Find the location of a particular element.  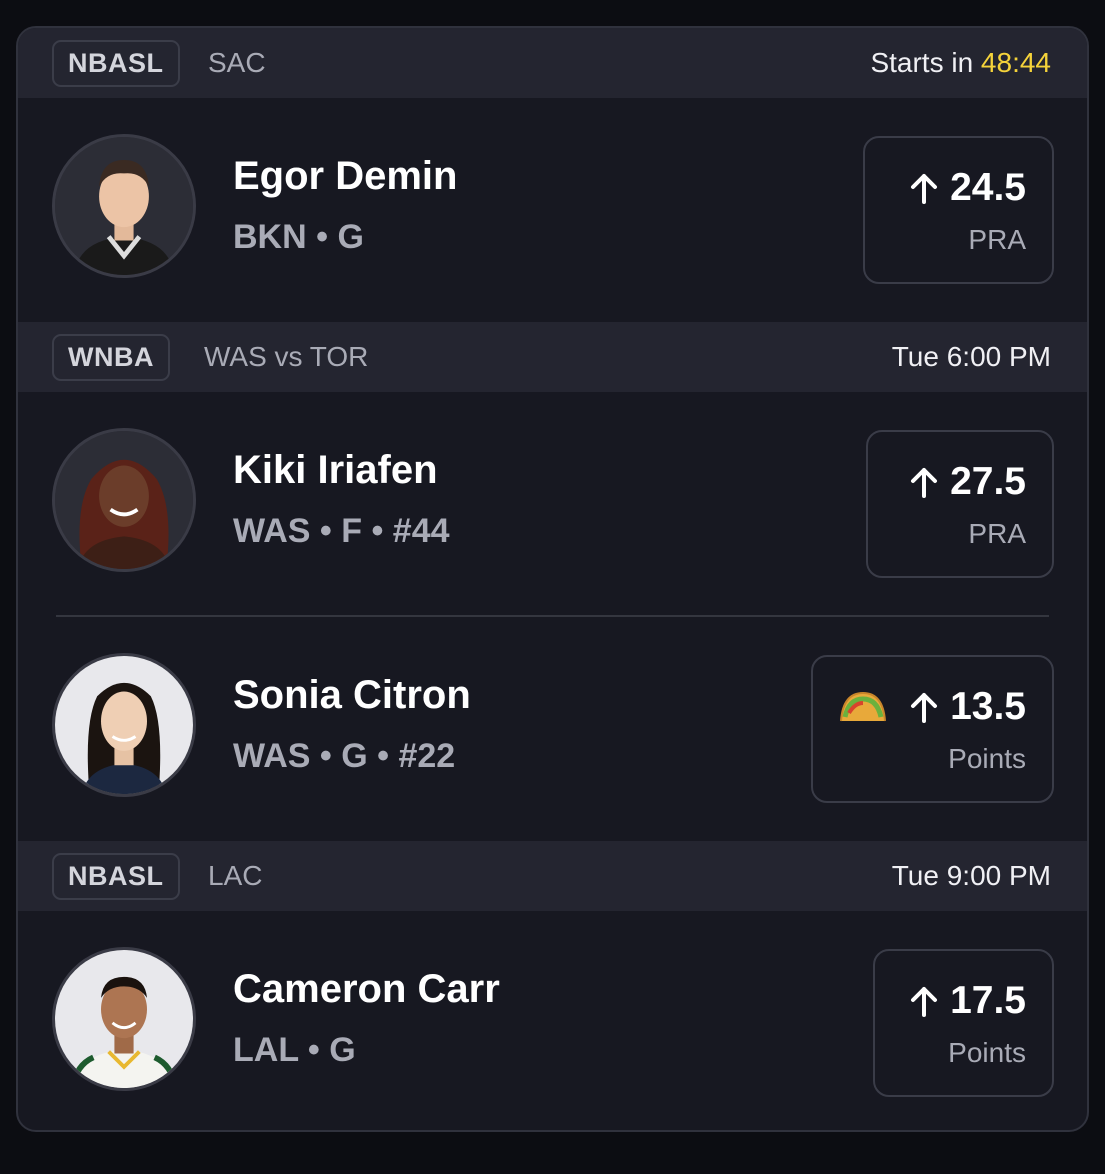

player-meta: LAL • G is located at coordinates (294, 1050).